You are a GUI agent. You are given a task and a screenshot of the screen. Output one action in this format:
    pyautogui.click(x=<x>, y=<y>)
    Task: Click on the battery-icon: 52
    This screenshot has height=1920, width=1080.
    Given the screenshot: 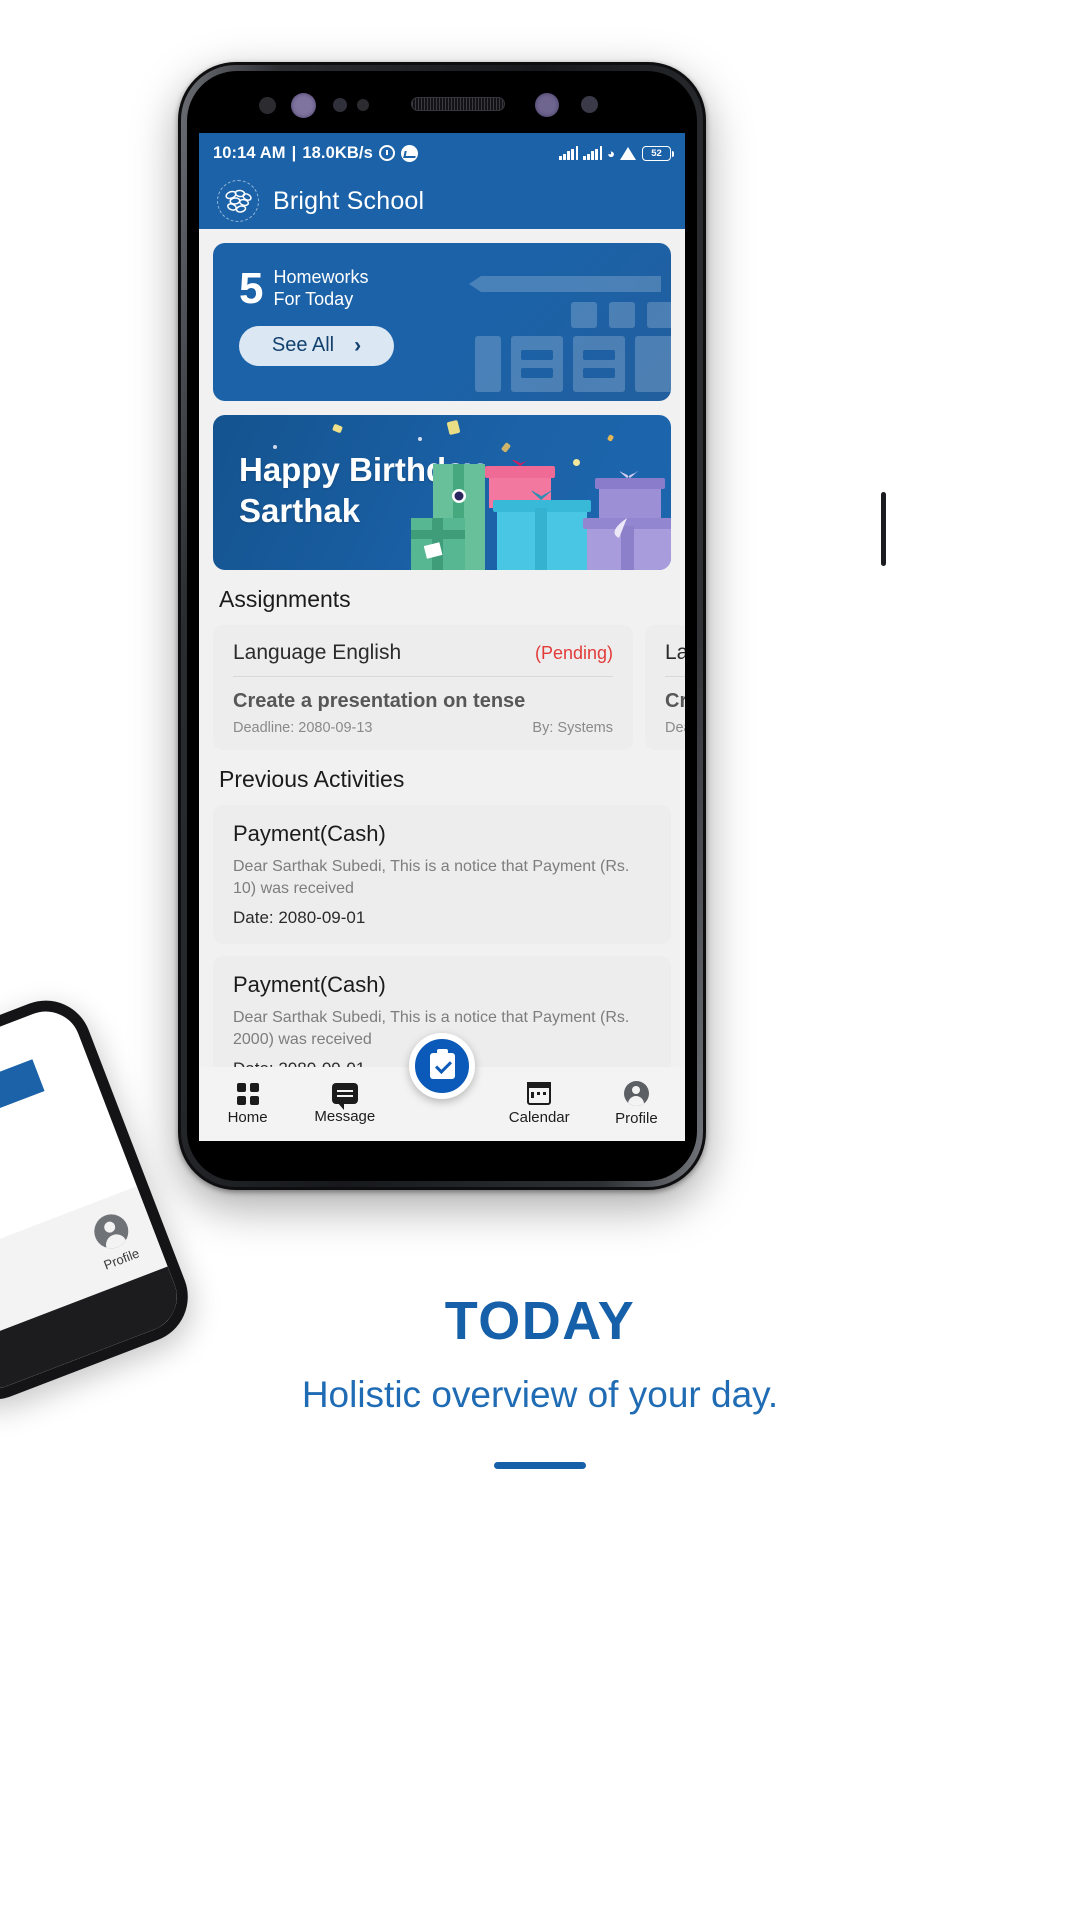 What is the action you would take?
    pyautogui.click(x=658, y=153)
    